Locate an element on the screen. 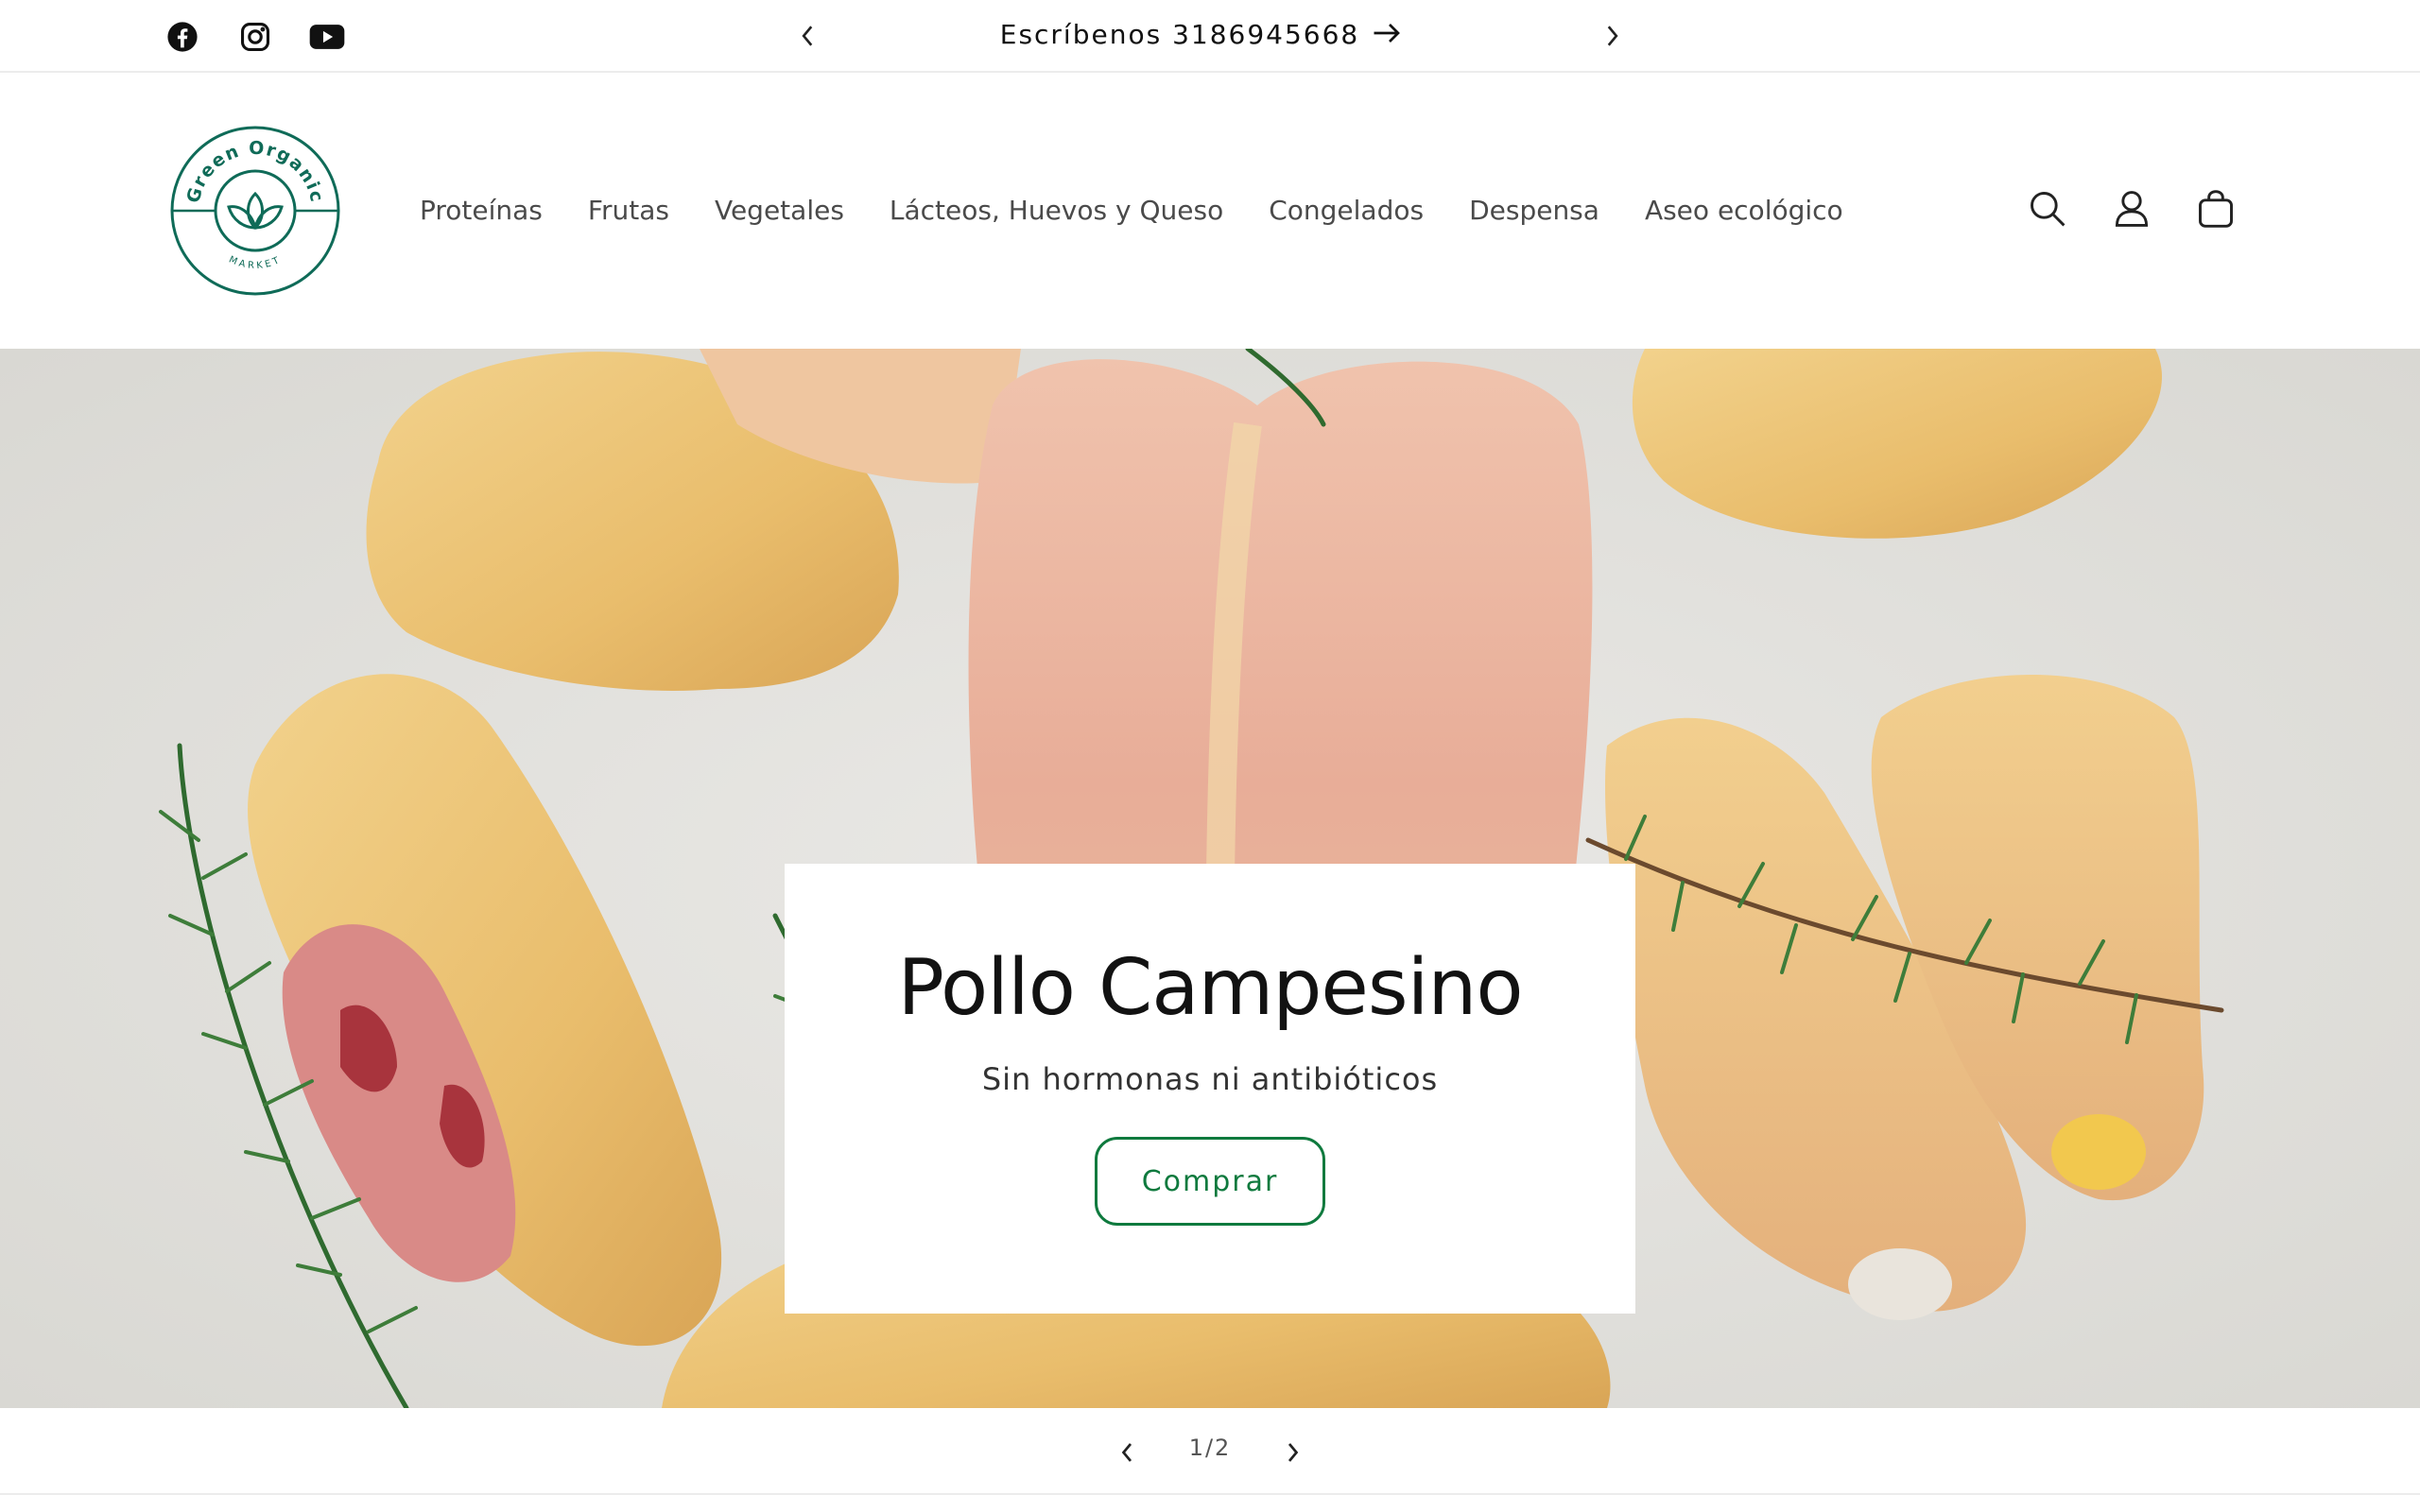 The height and width of the screenshot is (1512, 2420). nav-item-lacteos: Lácteos, Huevos y Queso is located at coordinates (1056, 210).